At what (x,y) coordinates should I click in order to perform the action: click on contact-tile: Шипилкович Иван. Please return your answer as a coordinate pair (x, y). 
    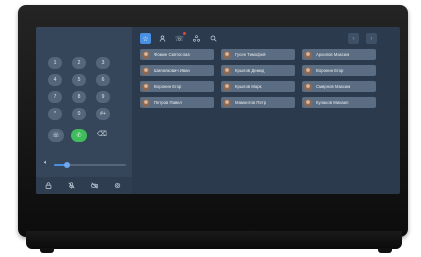
    Looking at the image, I should click on (177, 70).